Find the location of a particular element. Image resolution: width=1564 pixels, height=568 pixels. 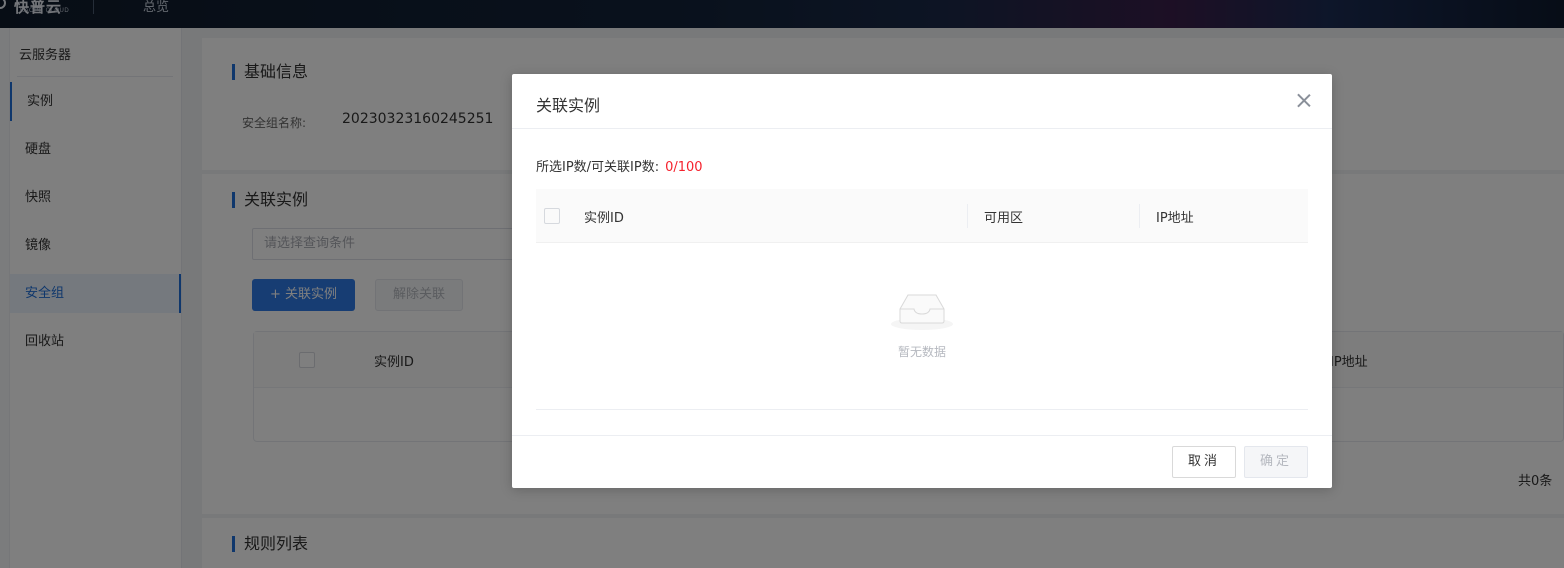

dialog-header-divider is located at coordinates (922, 128).